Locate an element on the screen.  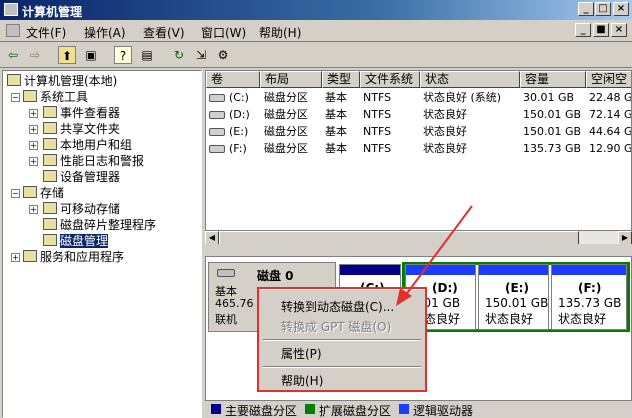
menu-action: 操作(A) is located at coordinates (105, 32).